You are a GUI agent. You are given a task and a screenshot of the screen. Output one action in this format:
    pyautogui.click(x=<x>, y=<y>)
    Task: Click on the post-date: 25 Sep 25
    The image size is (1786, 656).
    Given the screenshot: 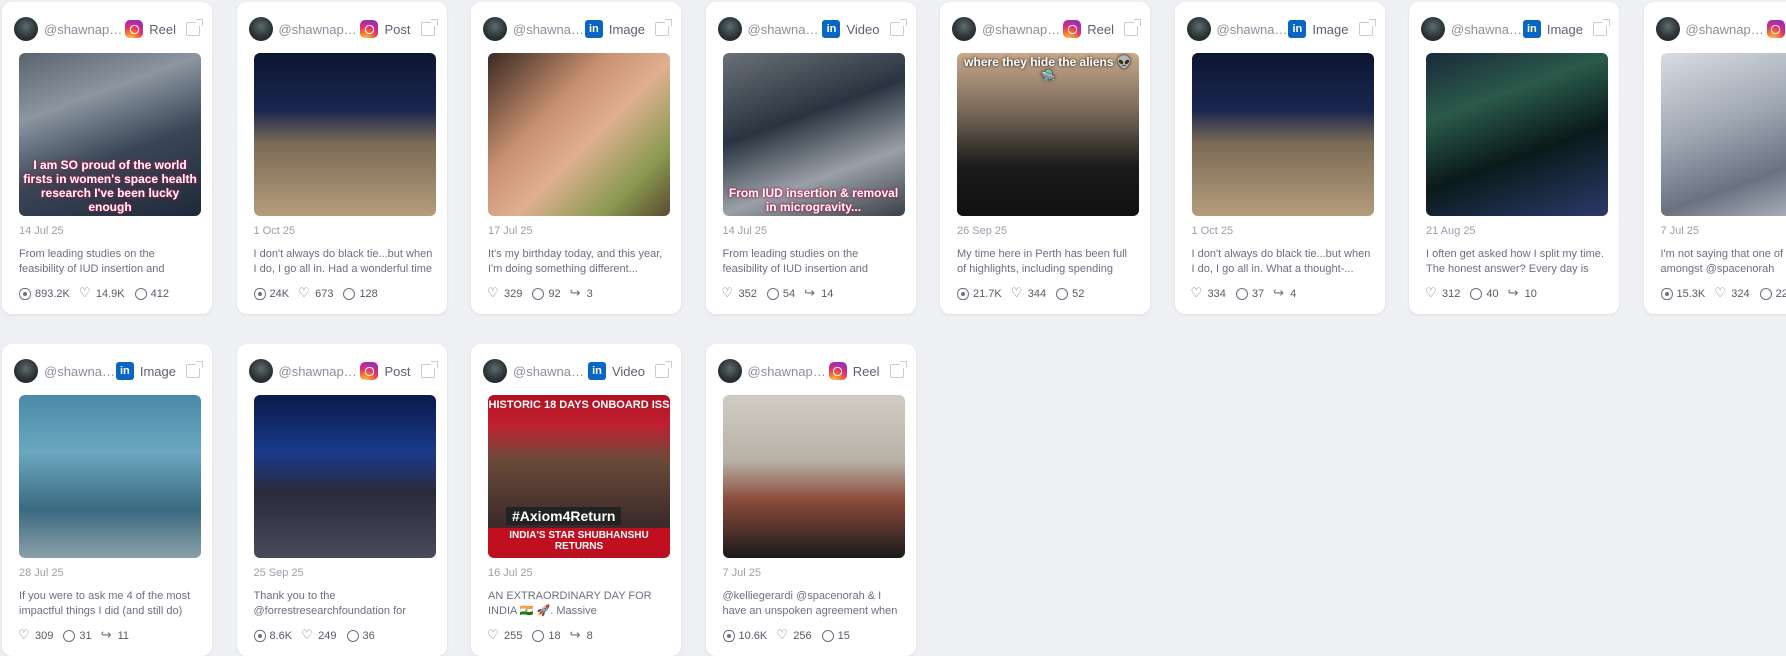 What is the action you would take?
    pyautogui.click(x=279, y=573)
    